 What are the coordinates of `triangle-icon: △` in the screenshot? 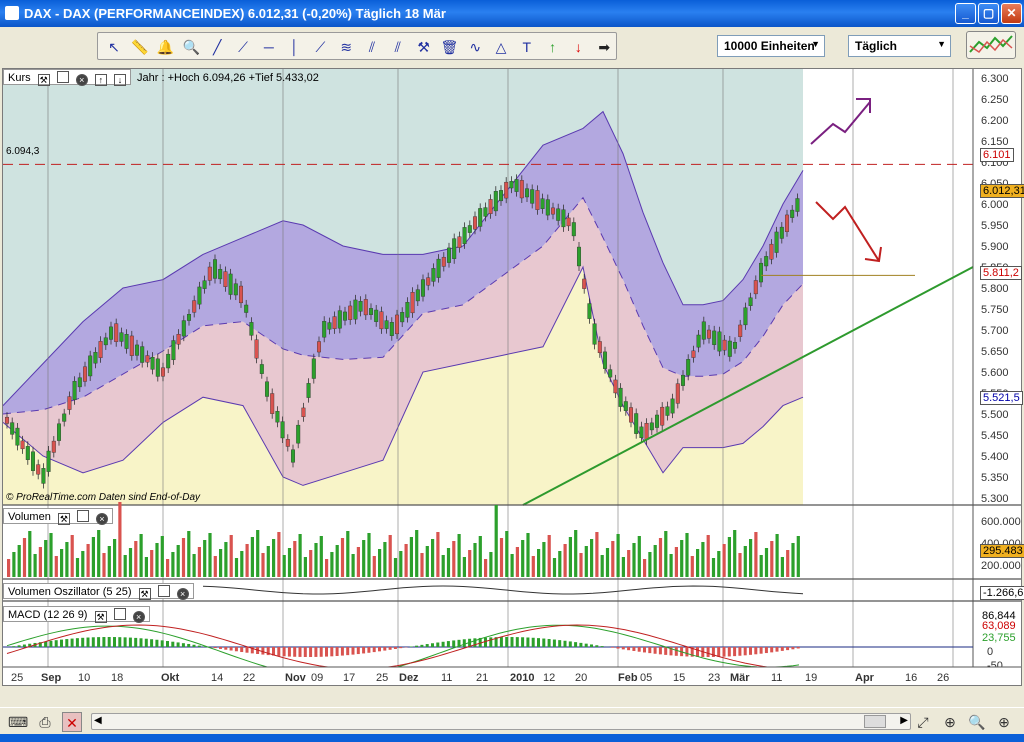 It's located at (501, 47).